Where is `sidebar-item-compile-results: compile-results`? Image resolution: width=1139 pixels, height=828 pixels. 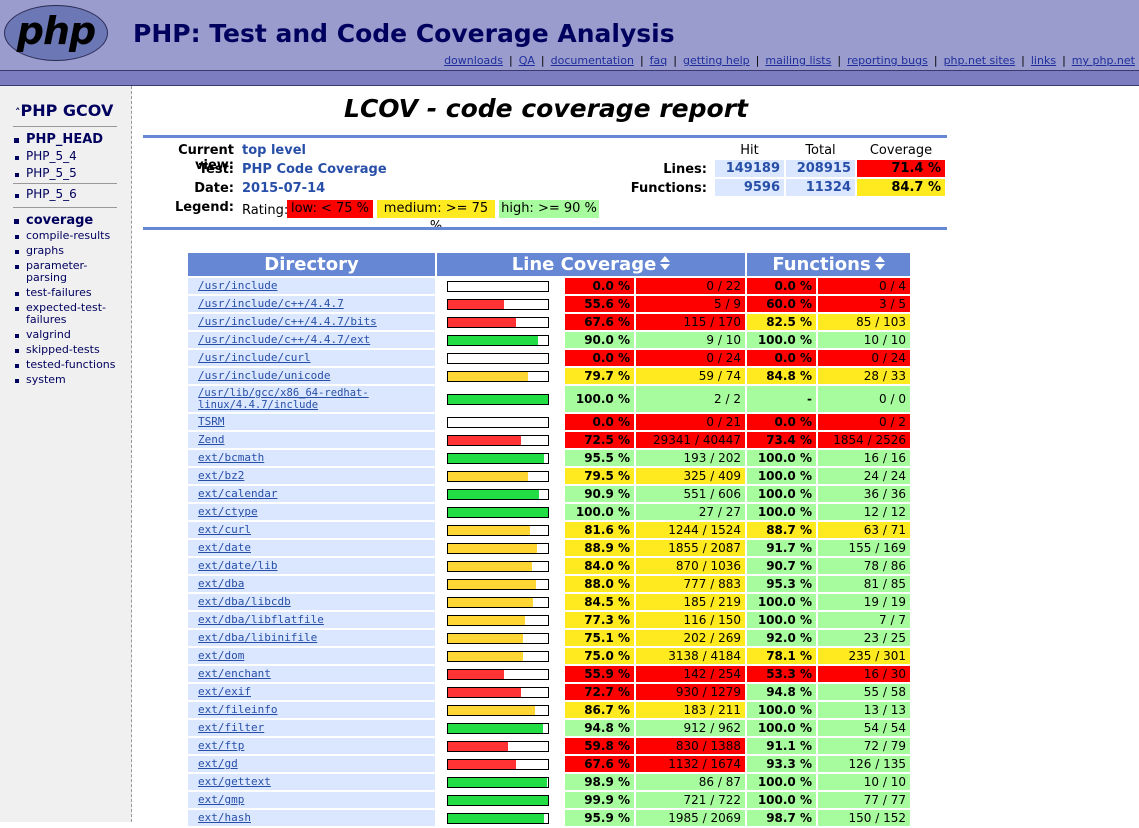
sidebar-item-compile-results: compile-results is located at coordinates (62, 236).